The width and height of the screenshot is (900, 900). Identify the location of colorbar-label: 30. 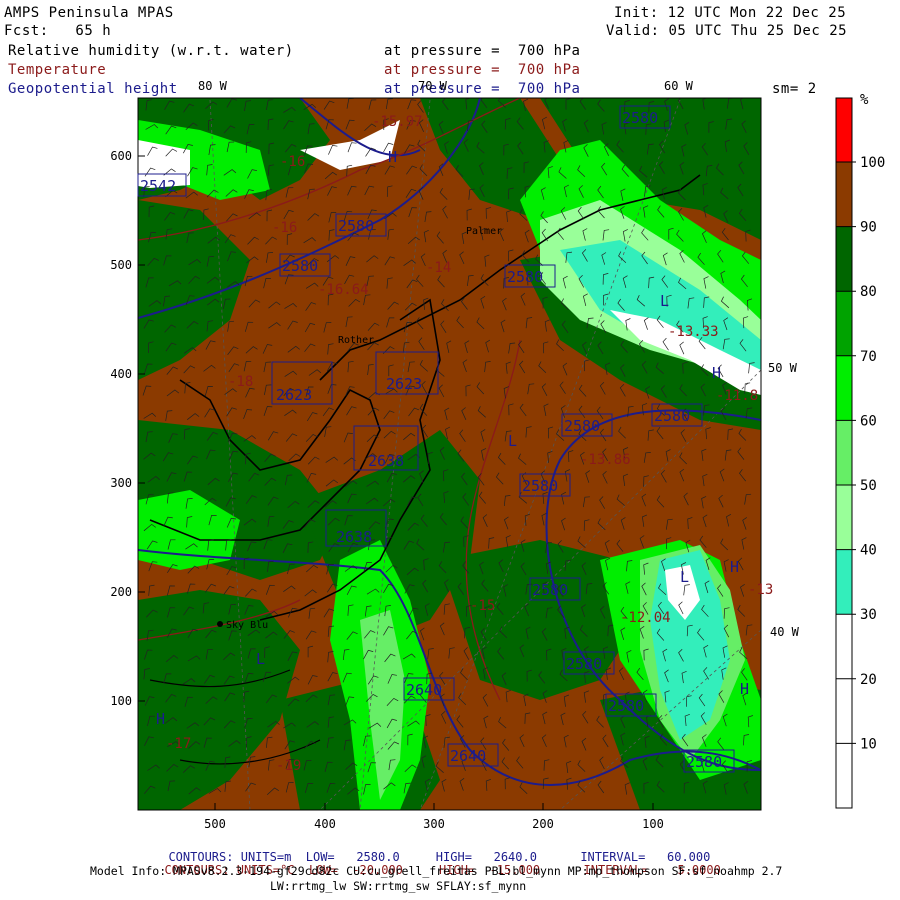
(868, 615).